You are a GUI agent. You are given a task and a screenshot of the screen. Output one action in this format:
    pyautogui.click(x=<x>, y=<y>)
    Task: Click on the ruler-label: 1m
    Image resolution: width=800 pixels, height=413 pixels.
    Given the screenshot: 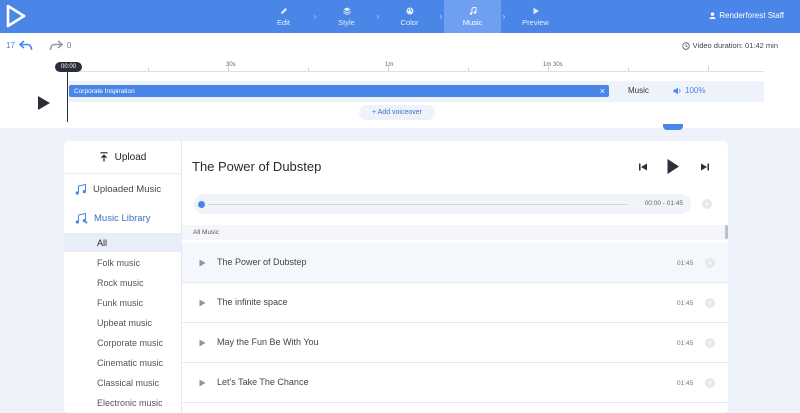 What is the action you would take?
    pyautogui.click(x=389, y=65)
    